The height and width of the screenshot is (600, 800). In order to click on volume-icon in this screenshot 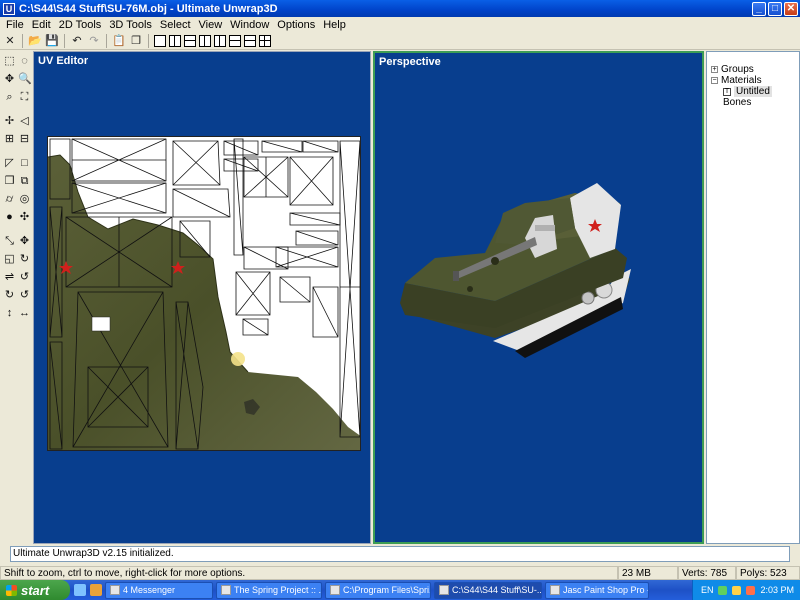, I will do `click(737, 590)`.